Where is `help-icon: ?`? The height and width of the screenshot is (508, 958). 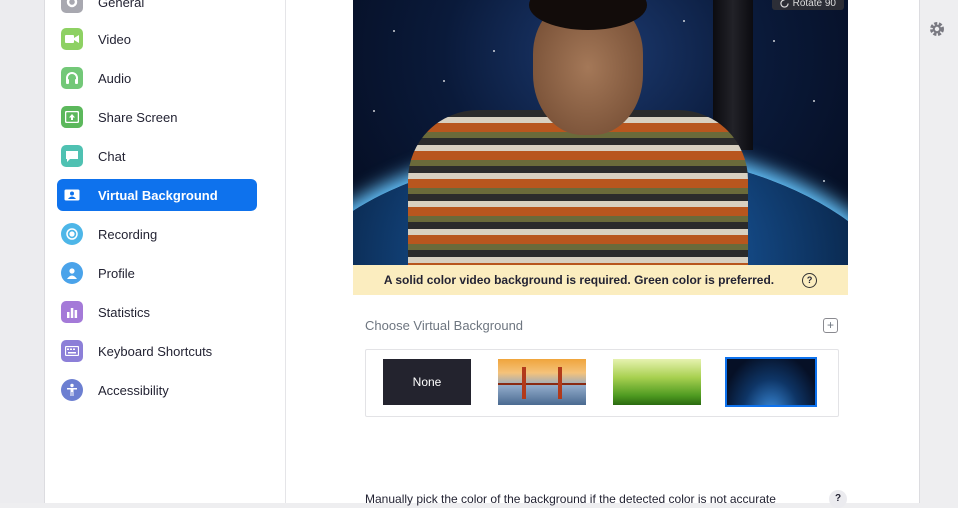 help-icon: ? is located at coordinates (810, 280).